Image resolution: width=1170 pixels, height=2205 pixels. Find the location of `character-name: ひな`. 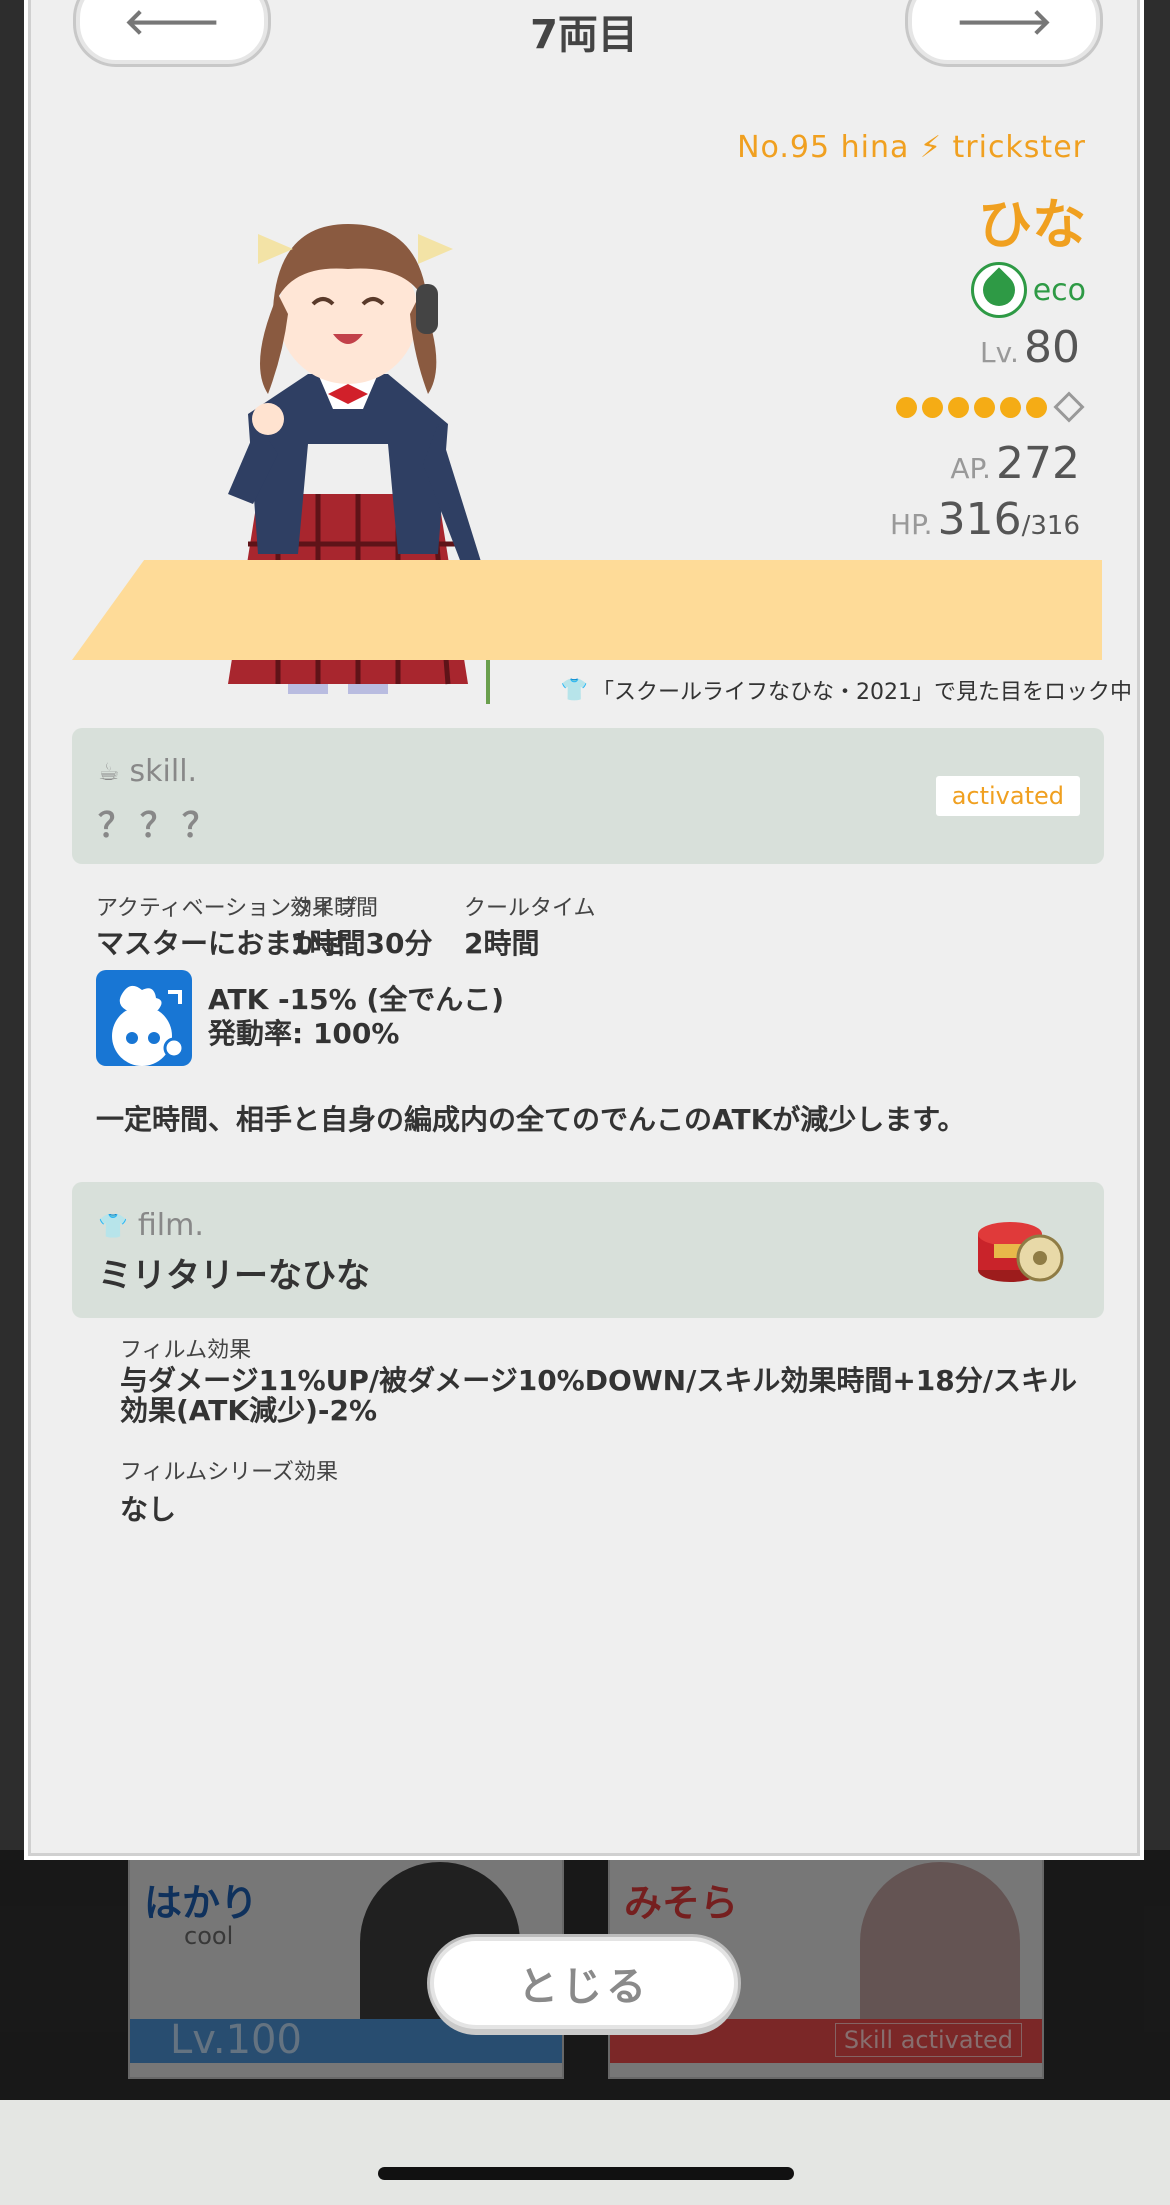

character-name: ひな is located at coordinates (1032, 224).